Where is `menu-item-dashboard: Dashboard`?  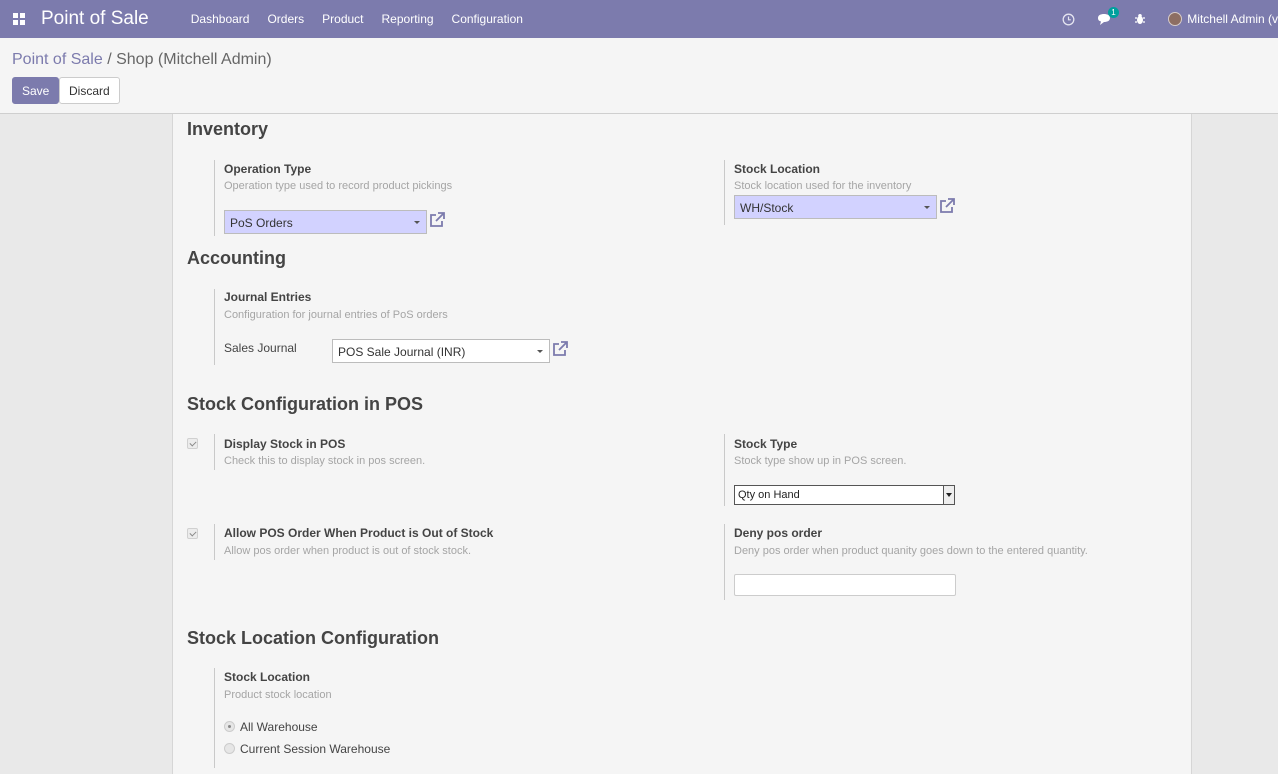
menu-item-dashboard: Dashboard is located at coordinates (220, 19).